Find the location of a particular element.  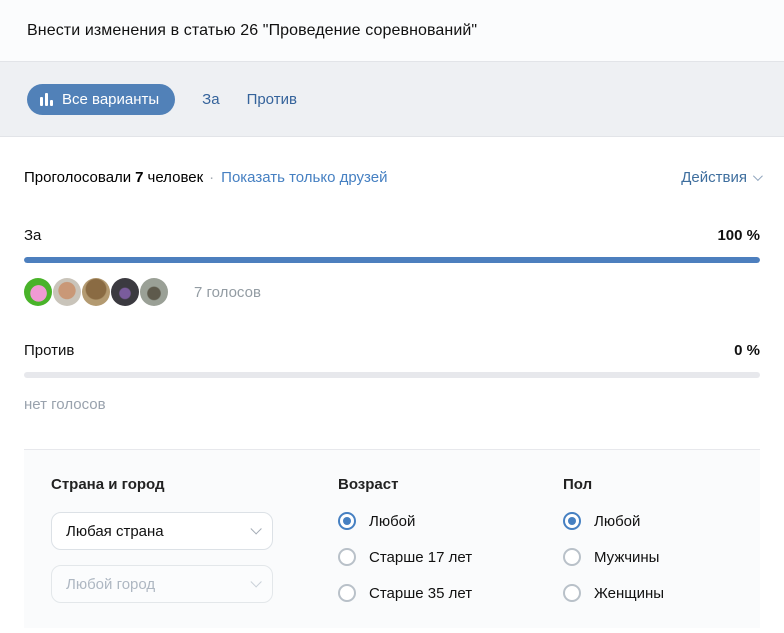

tab-all-options: Все варианты is located at coordinates (101, 99).